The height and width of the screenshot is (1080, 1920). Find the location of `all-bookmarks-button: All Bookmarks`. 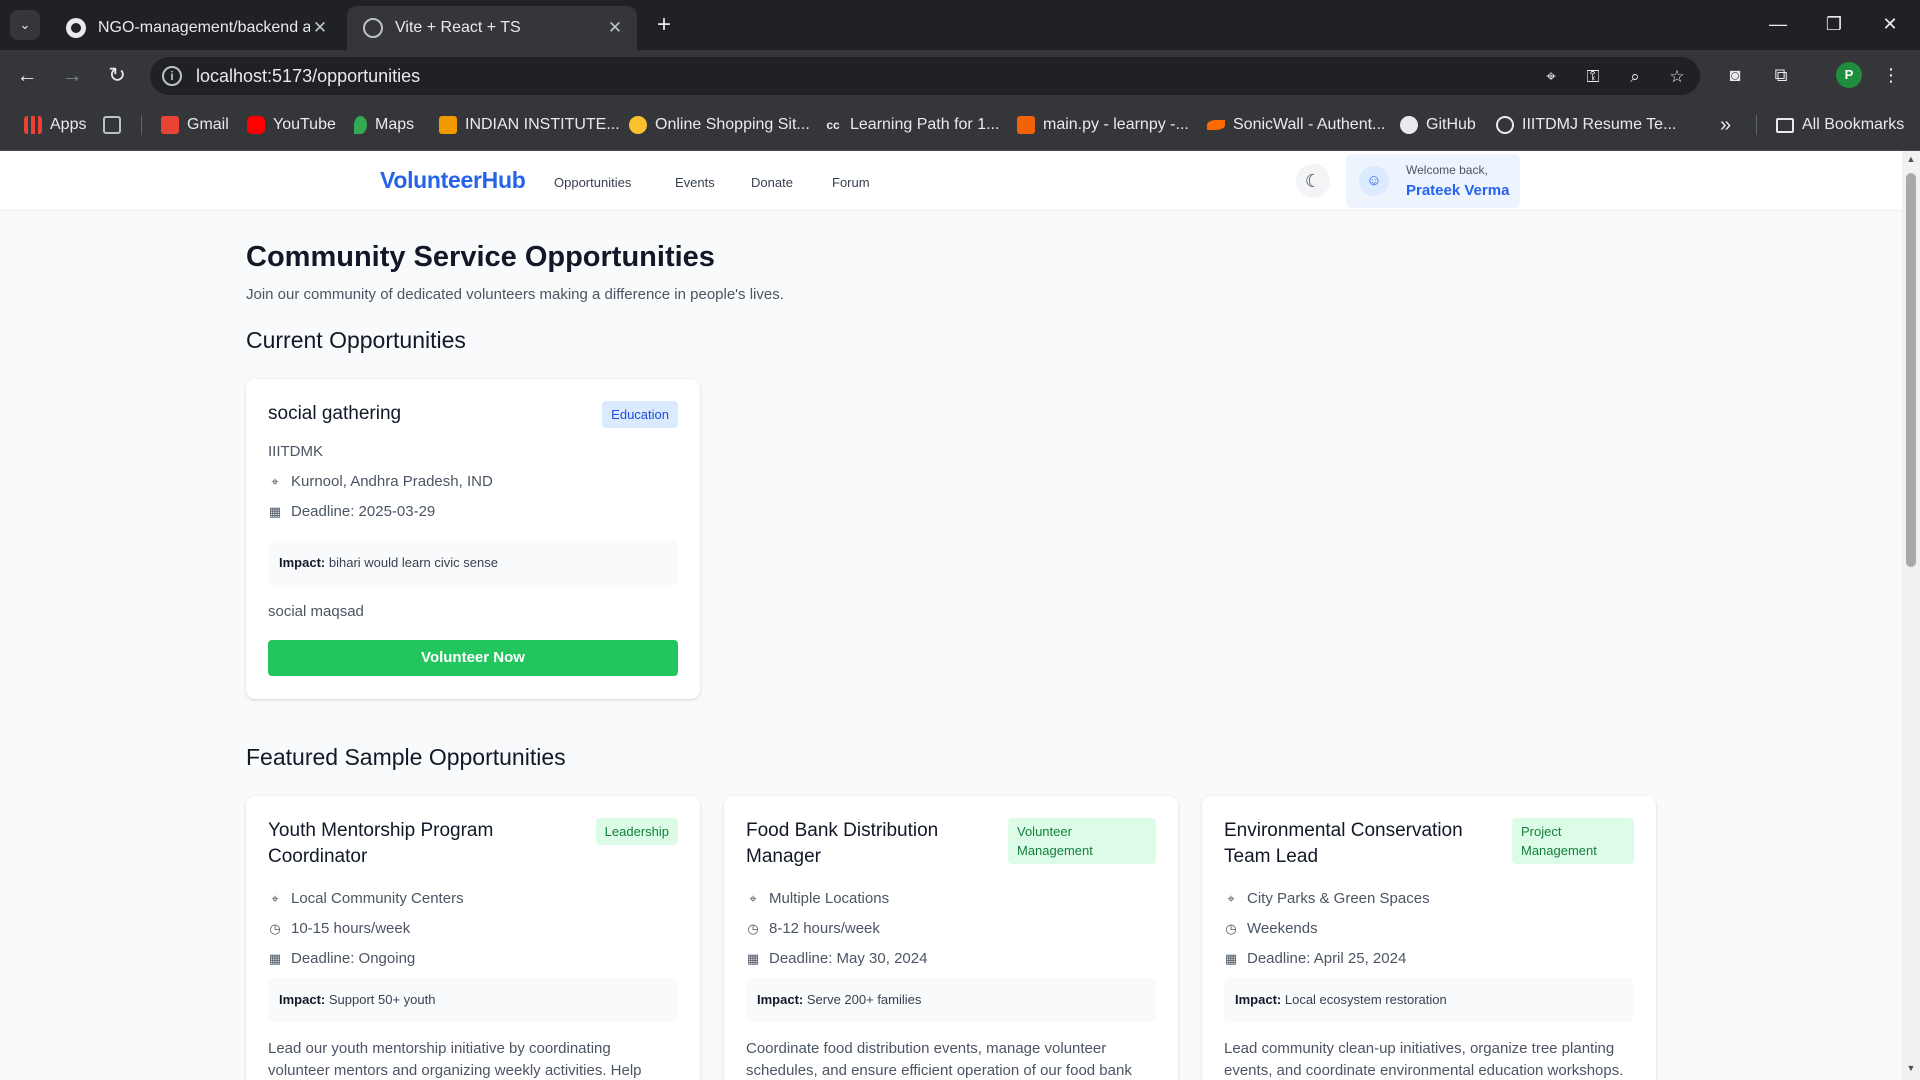

all-bookmarks-button: All Bookmarks is located at coordinates (1840, 125).